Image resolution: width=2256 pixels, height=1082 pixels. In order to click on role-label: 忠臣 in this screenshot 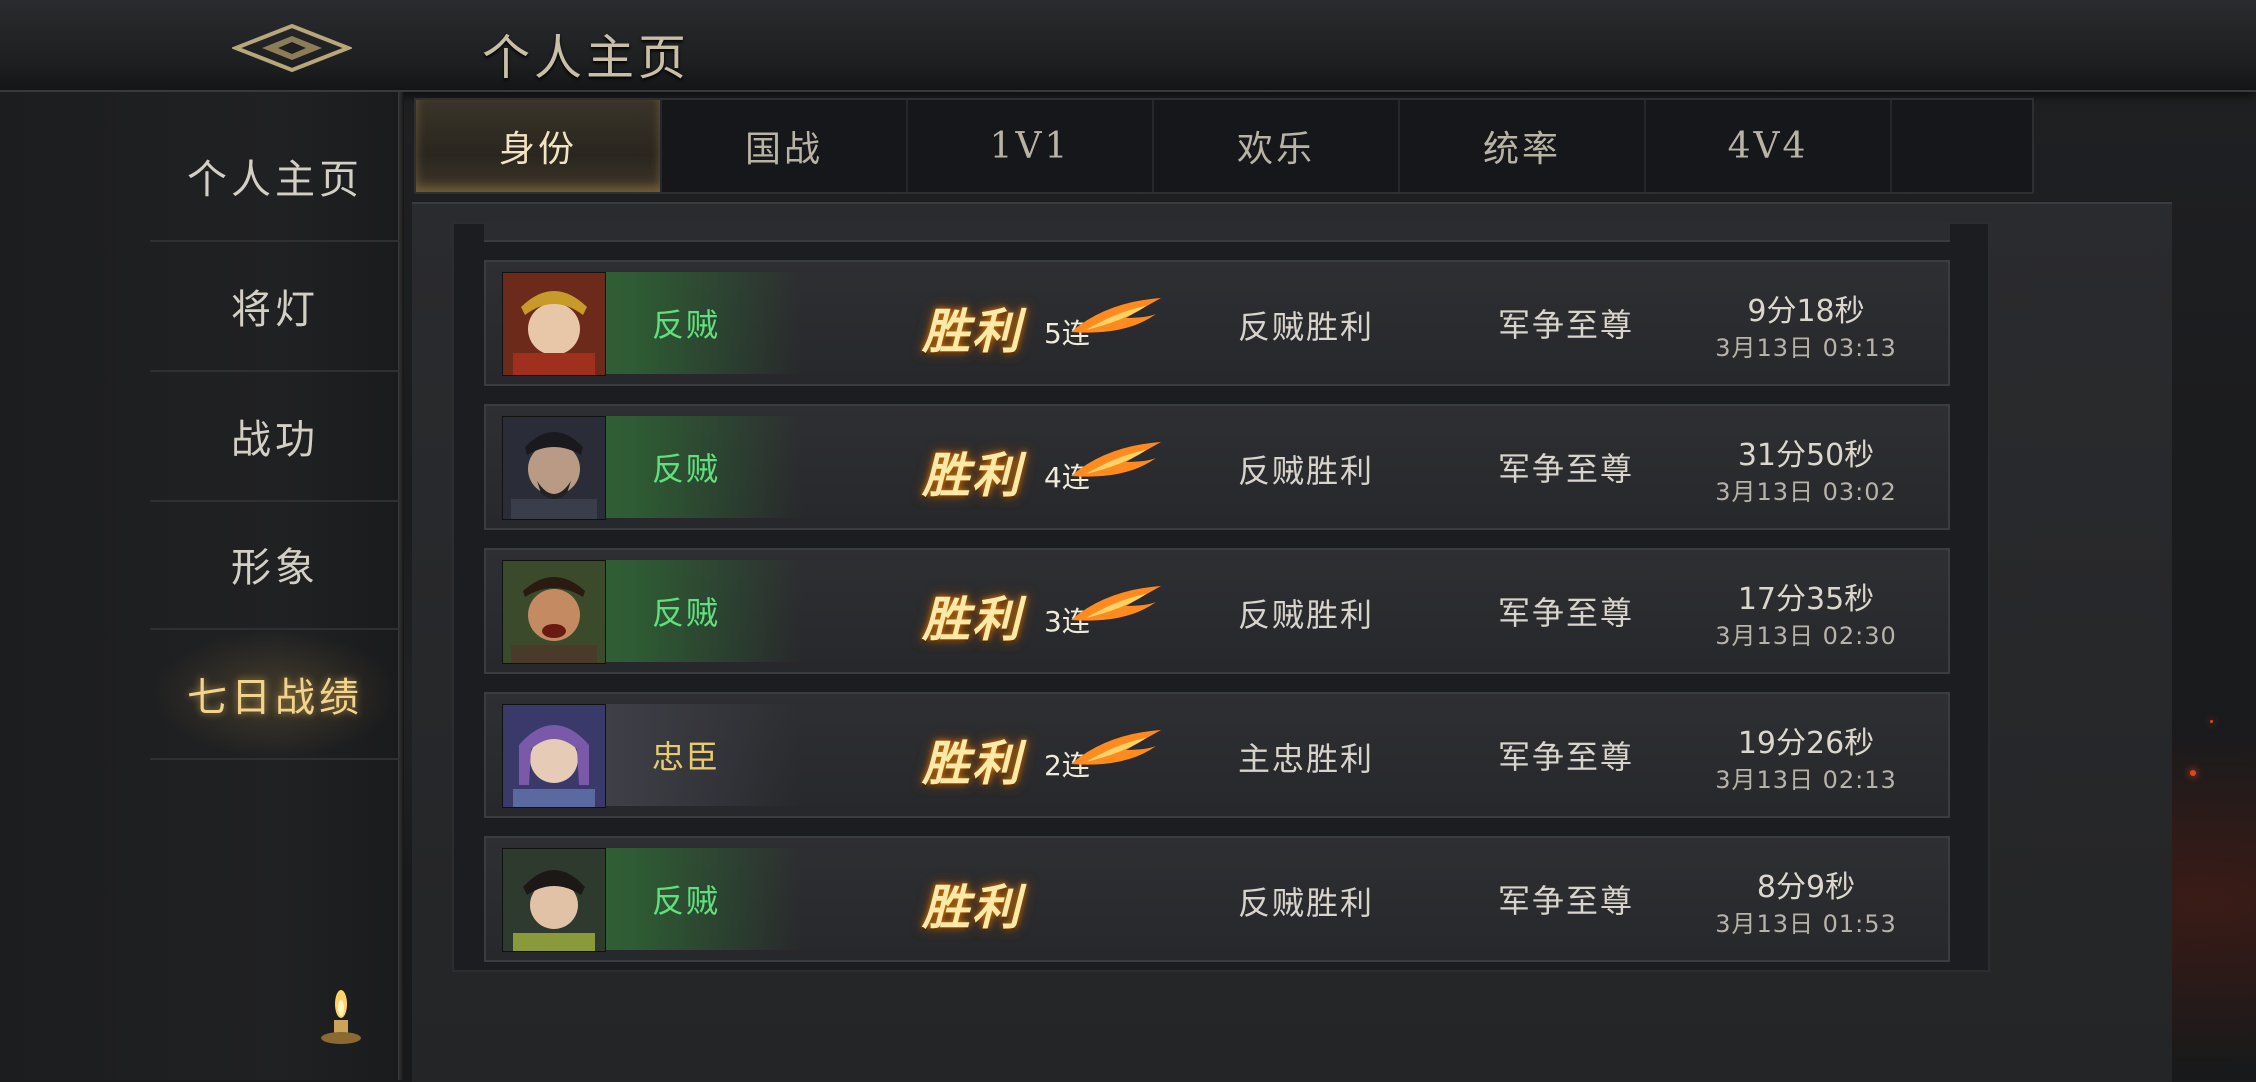, I will do `click(685, 757)`.